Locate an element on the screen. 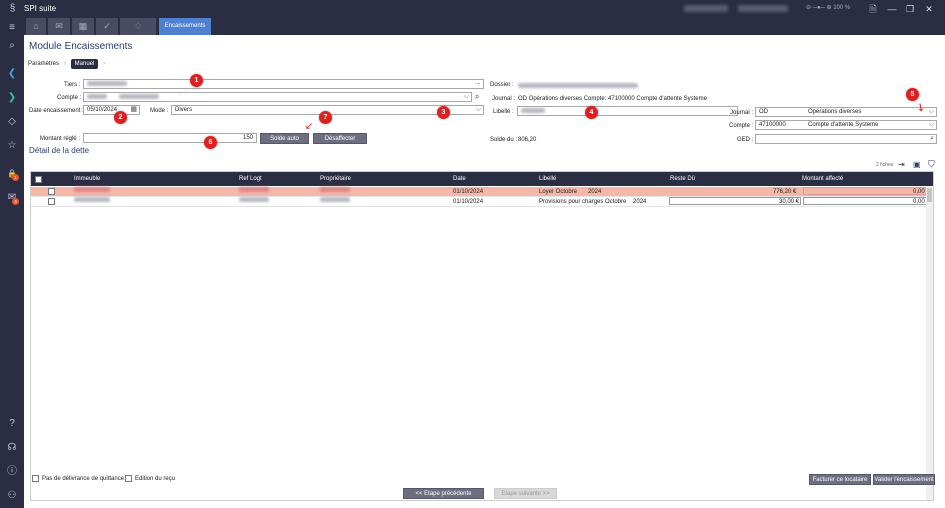 The width and height of the screenshot is (945, 508). pas-delivrance-checkbox is located at coordinates (35, 478).